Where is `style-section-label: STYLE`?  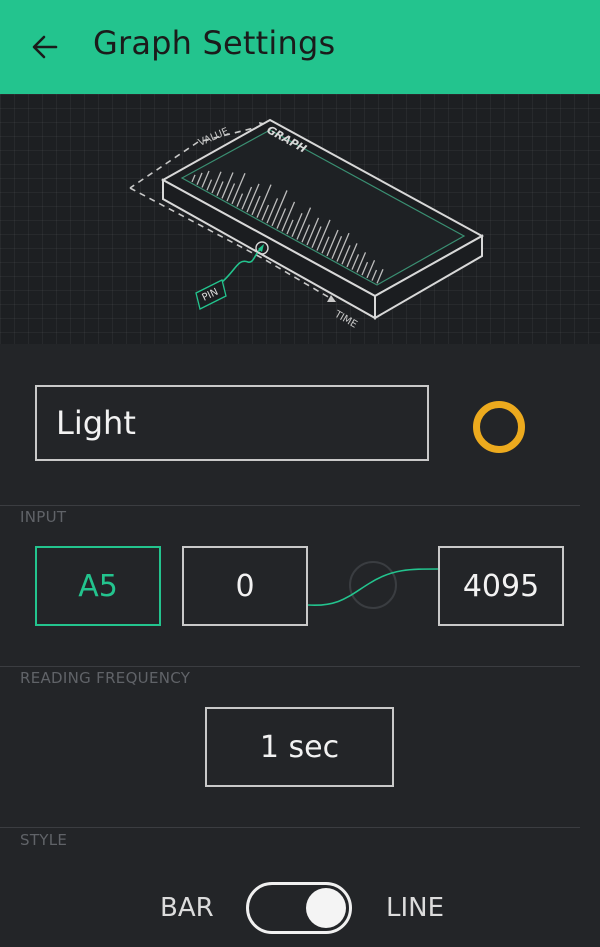
style-section-label: STYLE is located at coordinates (44, 840).